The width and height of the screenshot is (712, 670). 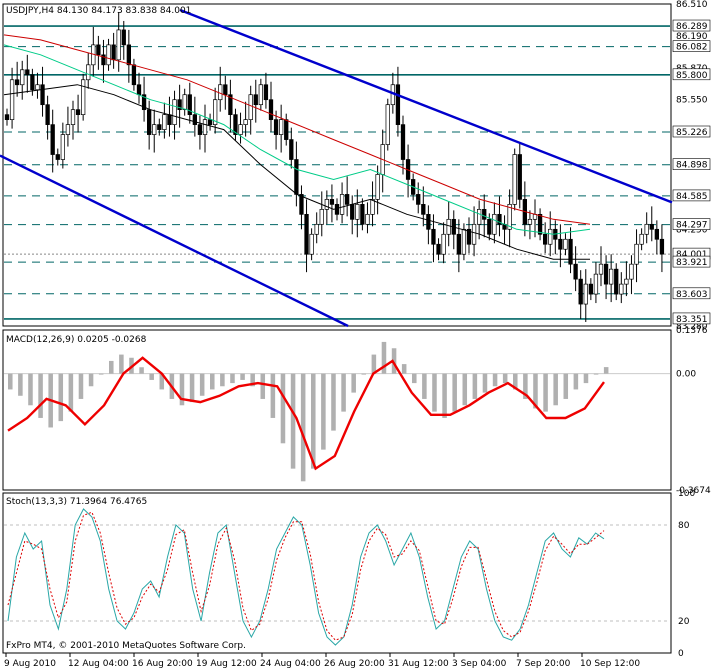 What do you see at coordinates (354, 664) in the screenshot?
I see `x-tick-label: 26 Aug 20:00` at bounding box center [354, 664].